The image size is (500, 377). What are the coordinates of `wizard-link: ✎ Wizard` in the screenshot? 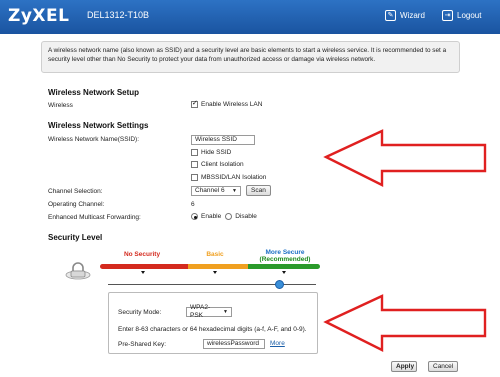 It's located at (405, 15).